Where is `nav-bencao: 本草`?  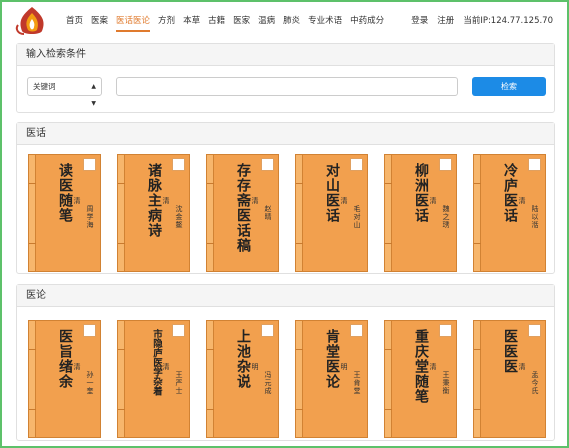 nav-bencao: 本草 is located at coordinates (191, 23).